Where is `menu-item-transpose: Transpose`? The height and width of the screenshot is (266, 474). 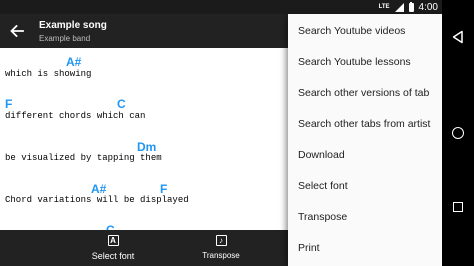 menu-item-transpose: Transpose is located at coordinates (365, 217).